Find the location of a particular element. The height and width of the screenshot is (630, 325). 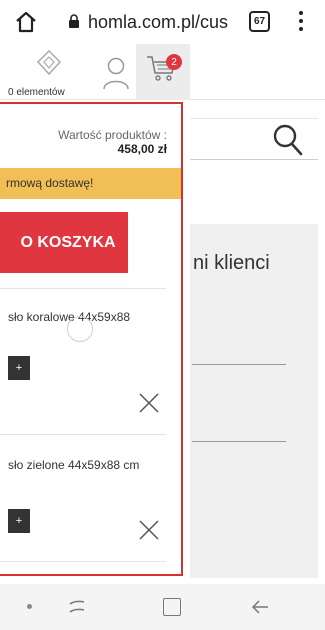

system-nav-bar is located at coordinates (162, 607).